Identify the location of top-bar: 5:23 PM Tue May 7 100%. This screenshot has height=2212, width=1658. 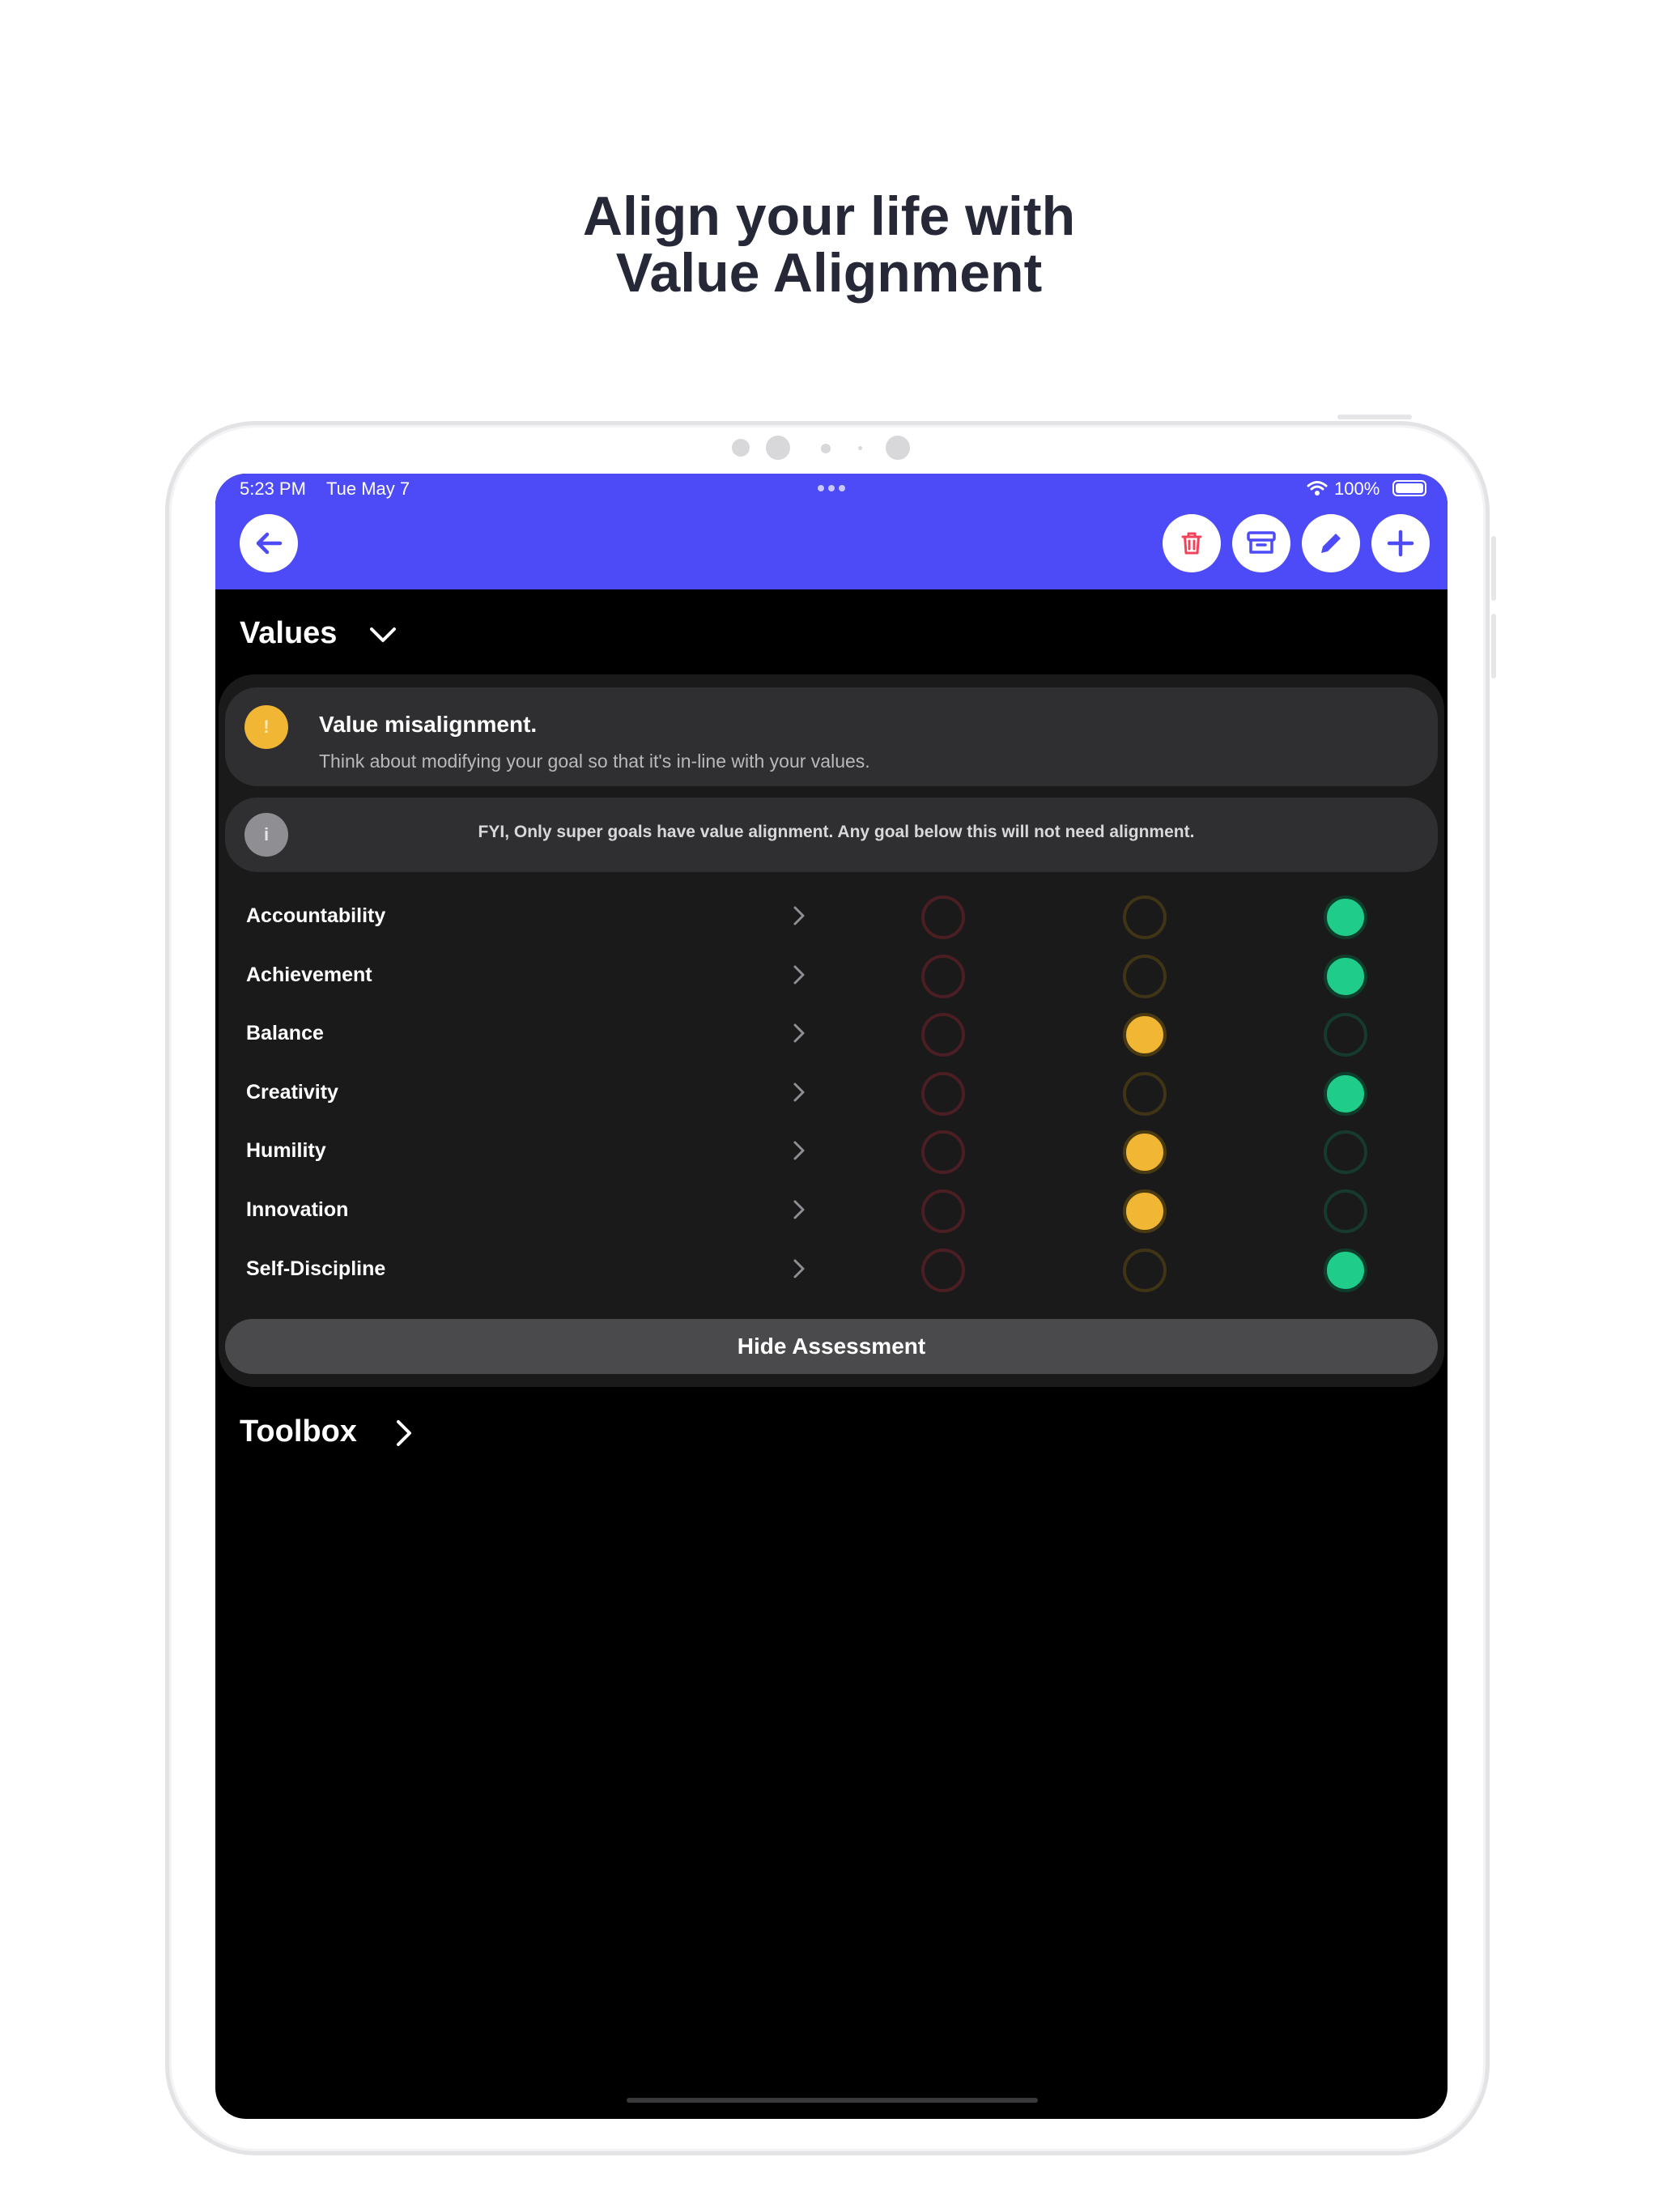
(831, 531).